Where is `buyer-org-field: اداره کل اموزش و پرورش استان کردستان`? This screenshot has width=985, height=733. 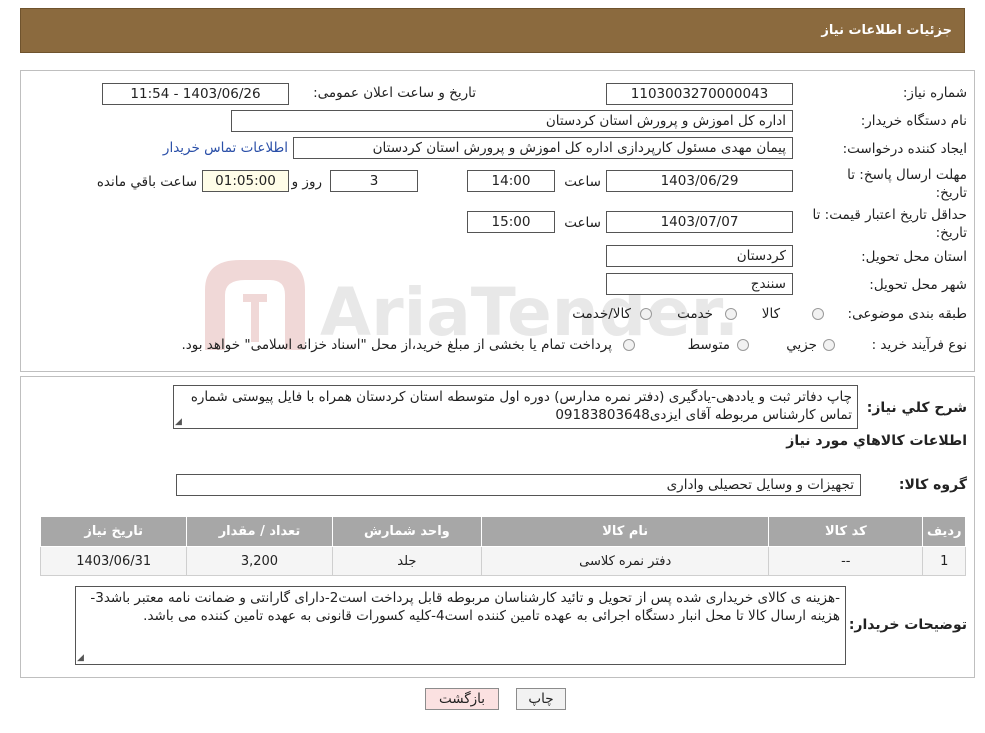 buyer-org-field: اداره کل اموزش و پرورش استان کردستان is located at coordinates (512, 121).